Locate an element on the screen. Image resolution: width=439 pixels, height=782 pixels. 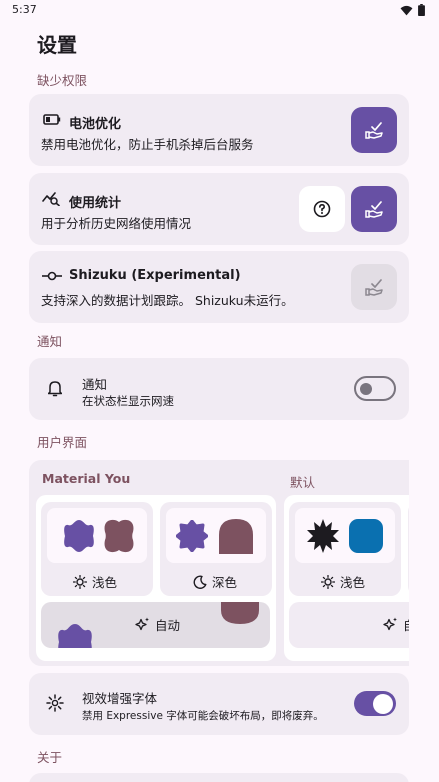
expressive-font-toggle is located at coordinates (375, 703).